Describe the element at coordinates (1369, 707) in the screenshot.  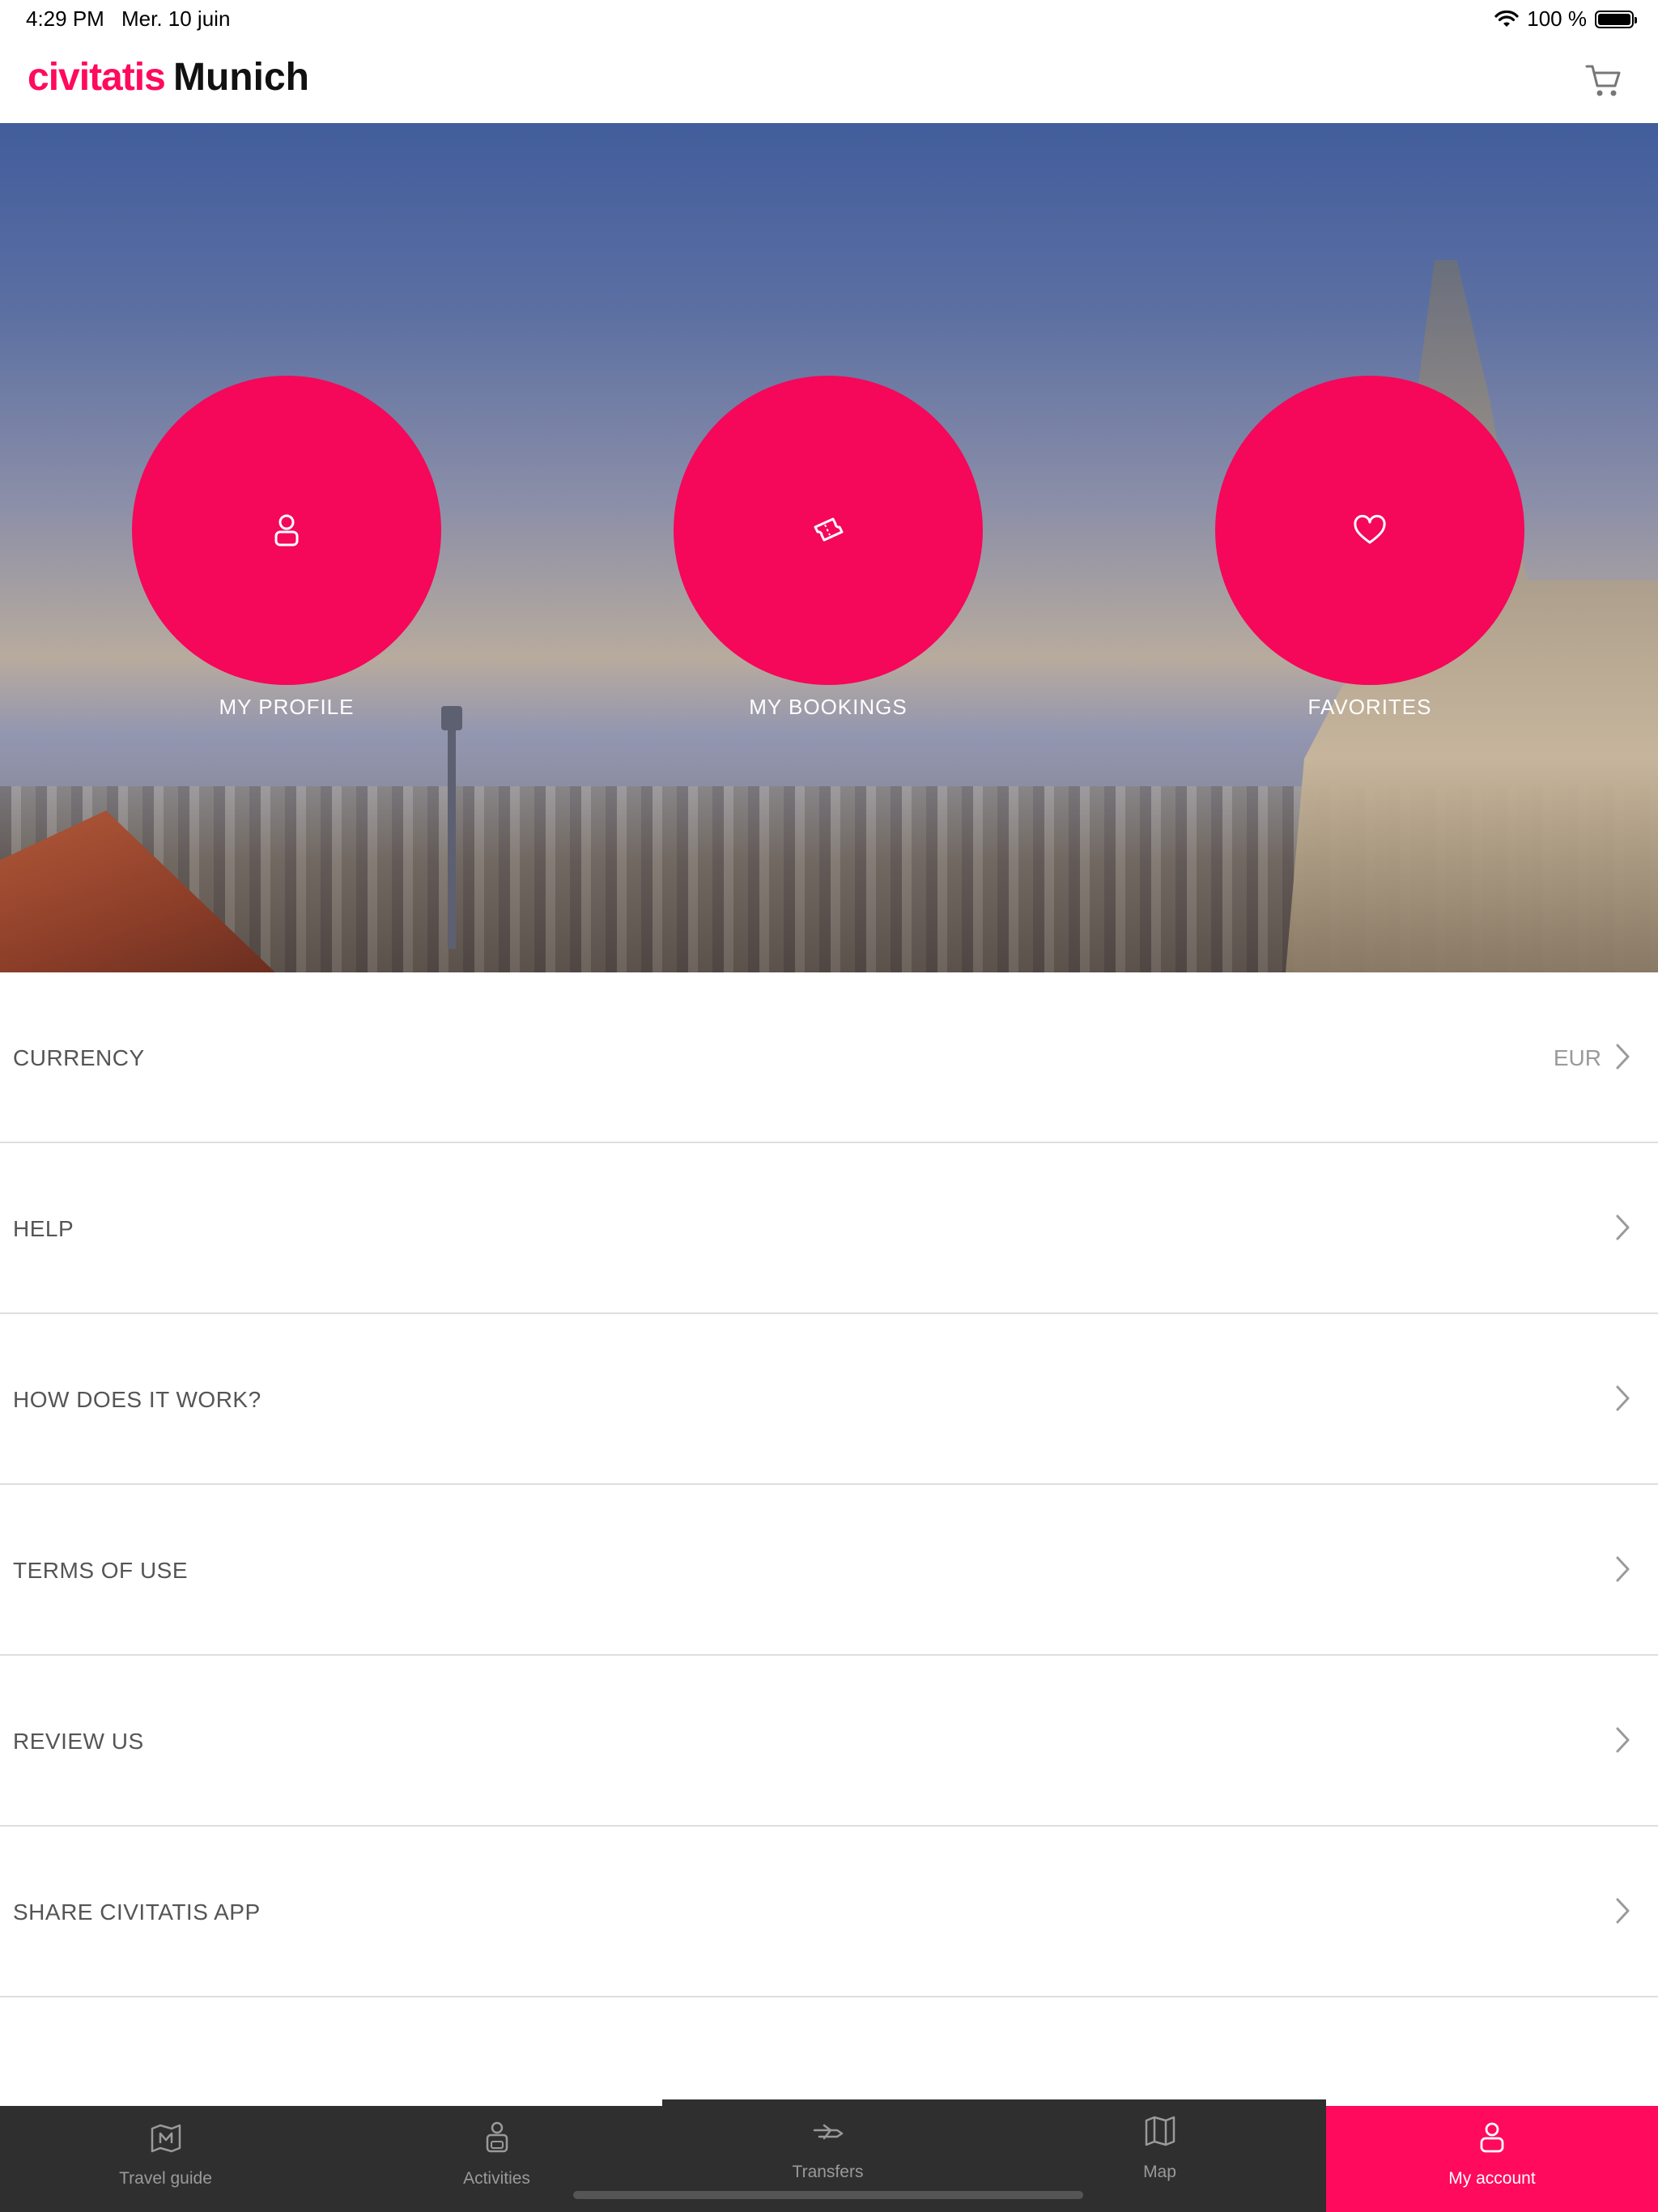
I see `favorites-label: FAVORITES` at that location.